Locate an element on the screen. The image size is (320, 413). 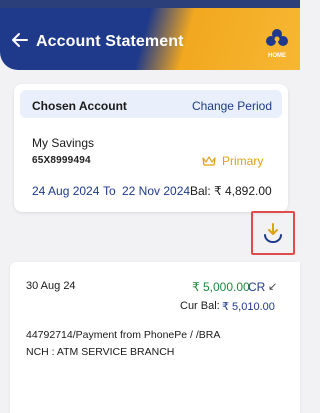
status-band is located at coordinates (150, 4).